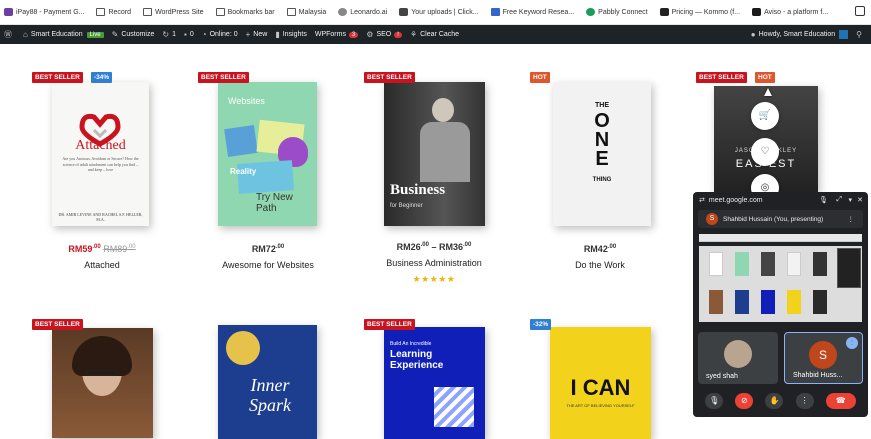 The height and width of the screenshot is (439, 871). I want to click on comments-count: 0, so click(191, 34).